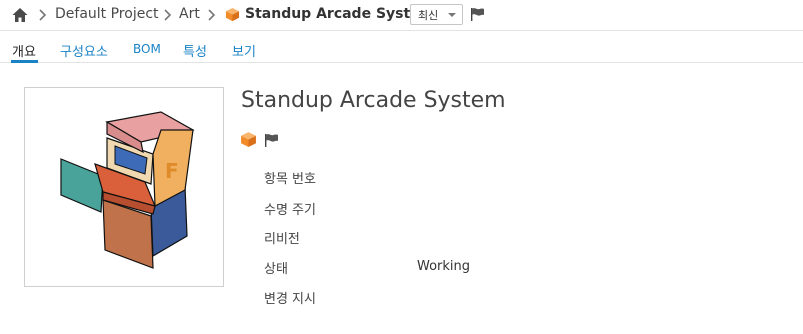 The width and height of the screenshot is (803, 334). What do you see at coordinates (24, 50) in the screenshot?
I see `tab-overview: 개요` at bounding box center [24, 50].